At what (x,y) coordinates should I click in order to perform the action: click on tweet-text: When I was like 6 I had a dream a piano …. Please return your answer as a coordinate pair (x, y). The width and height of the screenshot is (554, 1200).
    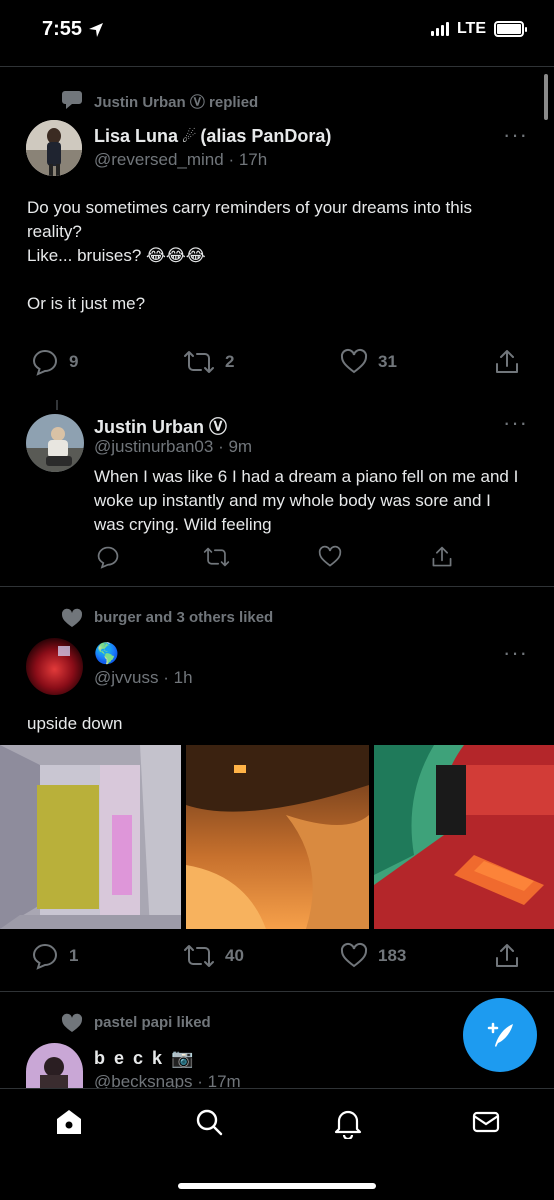
    Looking at the image, I should click on (306, 500).